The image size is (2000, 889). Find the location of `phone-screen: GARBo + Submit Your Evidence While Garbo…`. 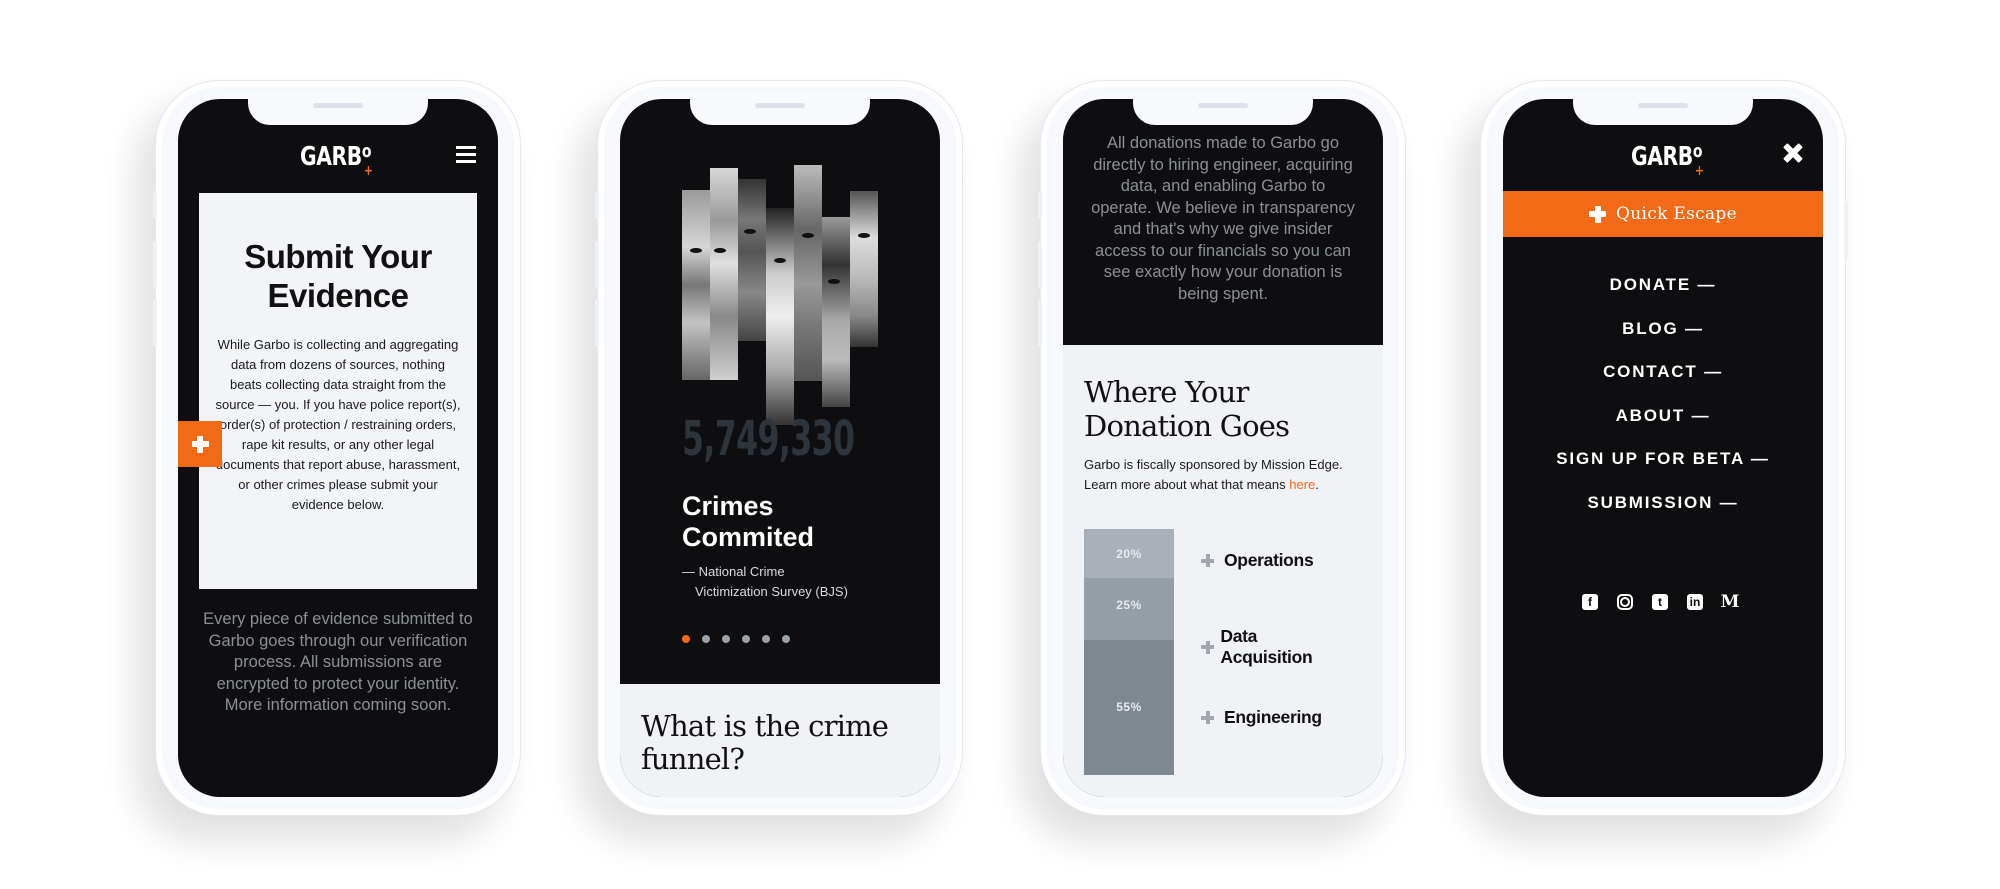

phone-screen: GARBo + Submit Your Evidence While Garbo… is located at coordinates (338, 448).